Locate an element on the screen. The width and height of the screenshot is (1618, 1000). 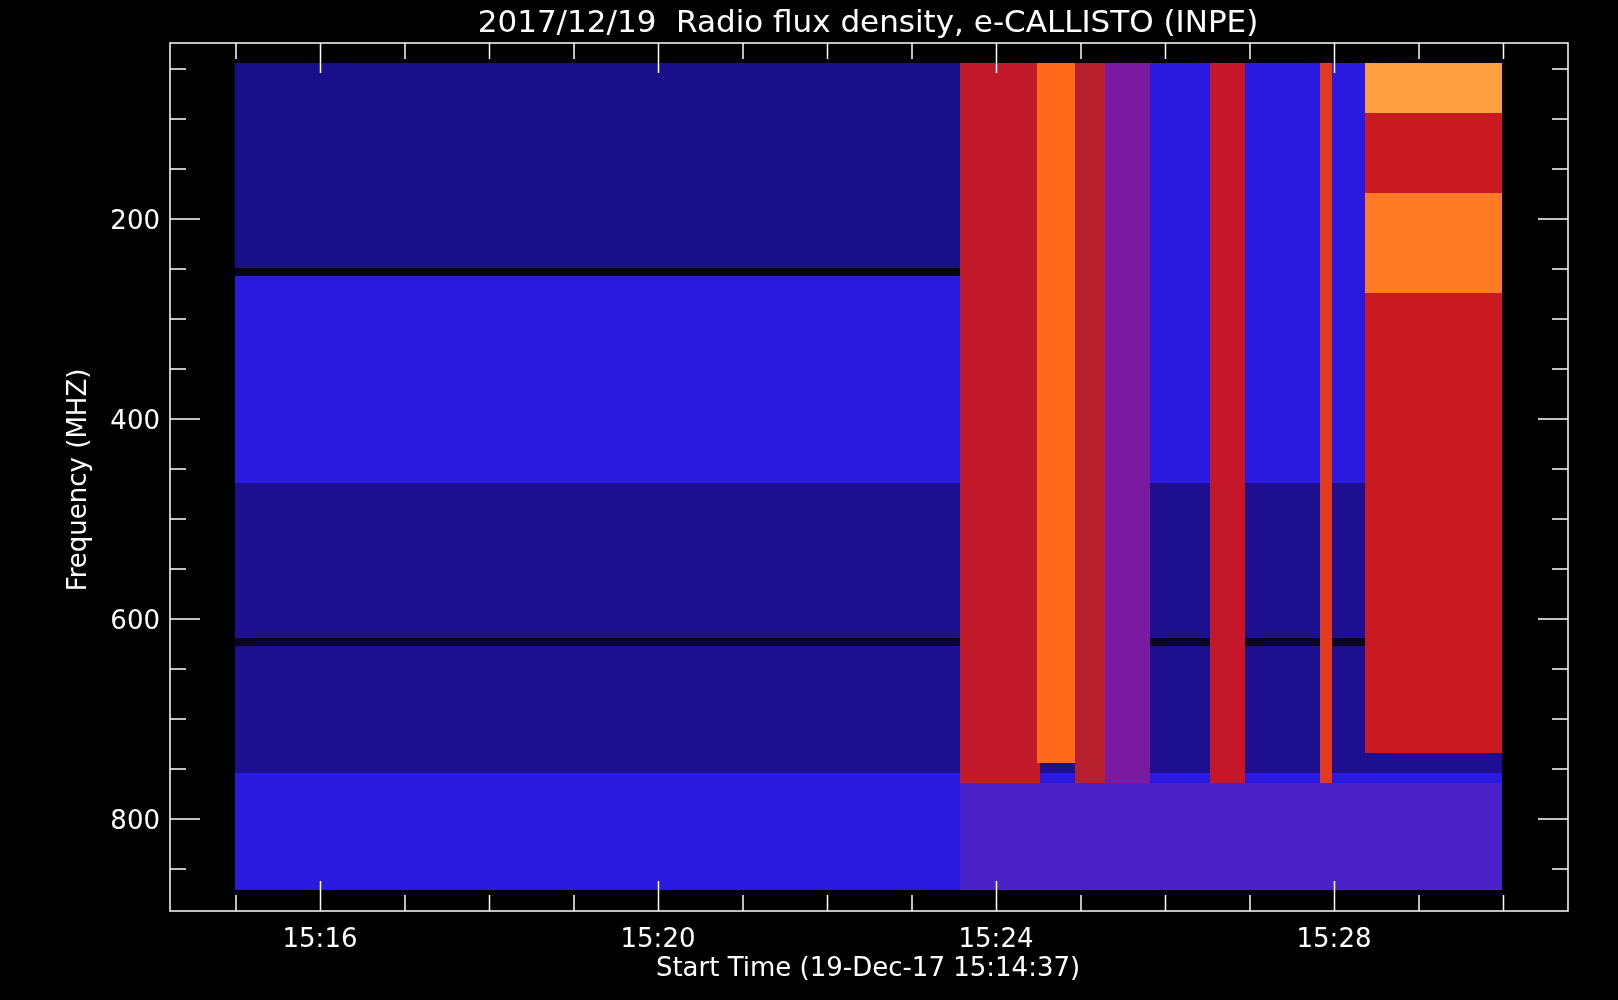
x-tick-label: 15:20 is located at coordinates (658, 938).